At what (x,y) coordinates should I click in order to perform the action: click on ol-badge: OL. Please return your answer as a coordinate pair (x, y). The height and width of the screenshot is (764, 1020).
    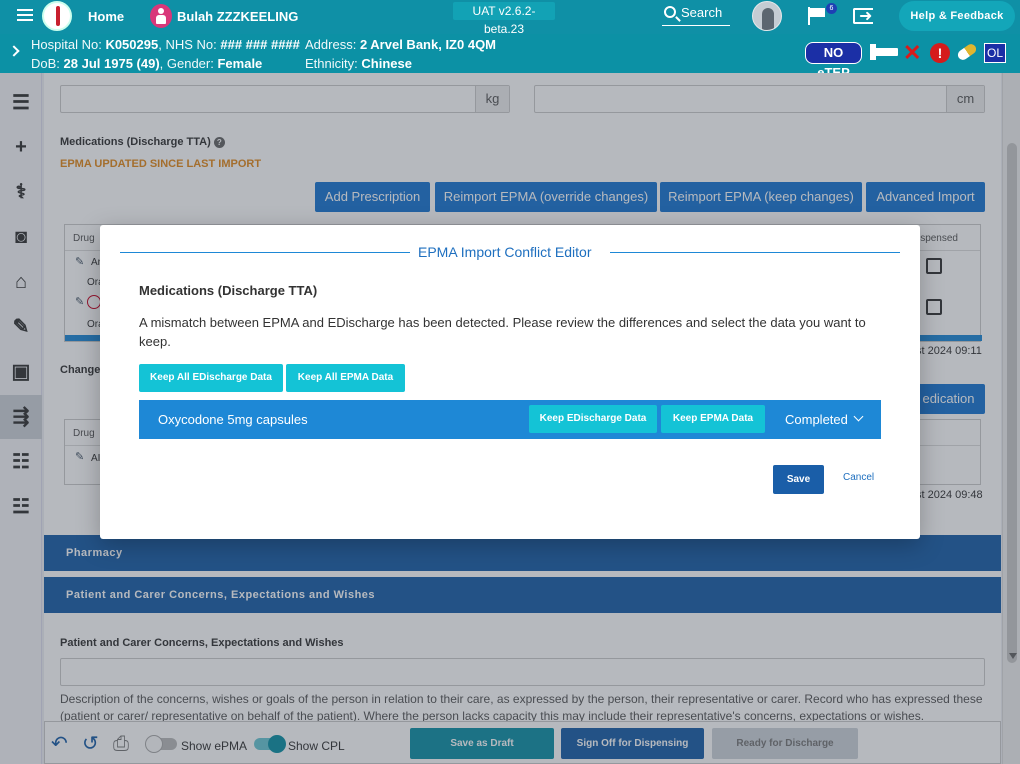
    Looking at the image, I should click on (995, 53).